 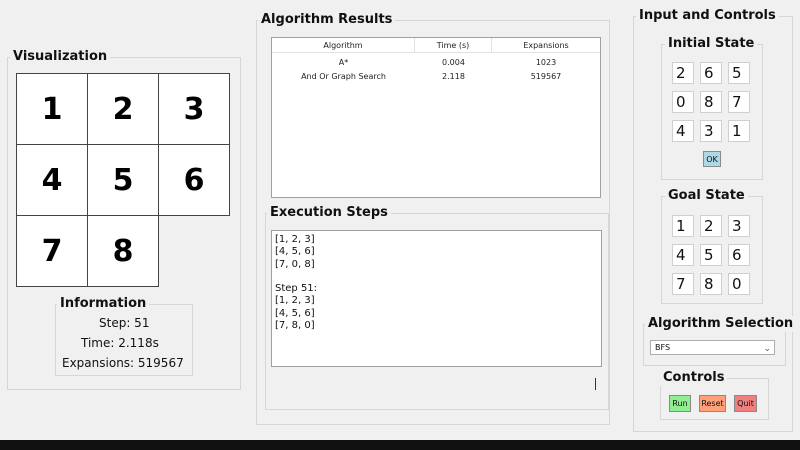 I want to click on run-button: Run, so click(x=680, y=403).